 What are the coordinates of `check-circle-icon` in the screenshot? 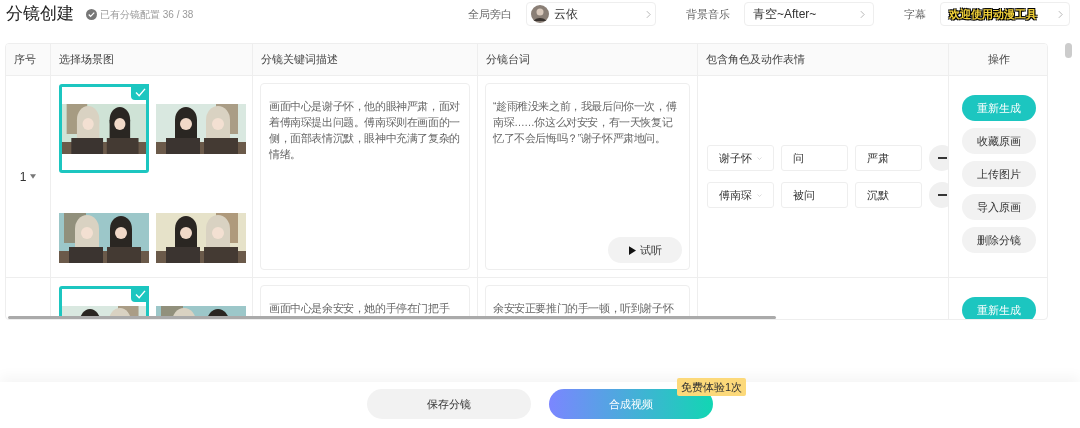 It's located at (91, 14).